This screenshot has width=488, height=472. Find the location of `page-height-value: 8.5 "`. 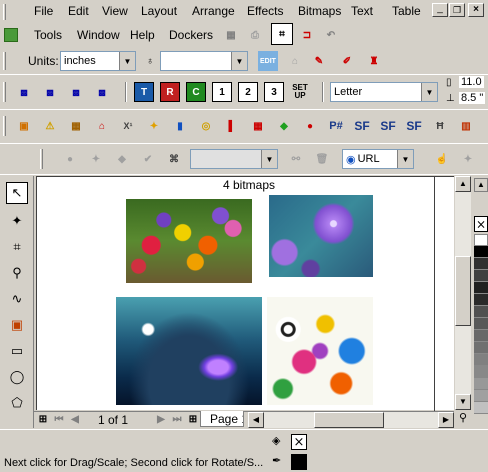

page-height-value: 8.5 " is located at coordinates (472, 98).